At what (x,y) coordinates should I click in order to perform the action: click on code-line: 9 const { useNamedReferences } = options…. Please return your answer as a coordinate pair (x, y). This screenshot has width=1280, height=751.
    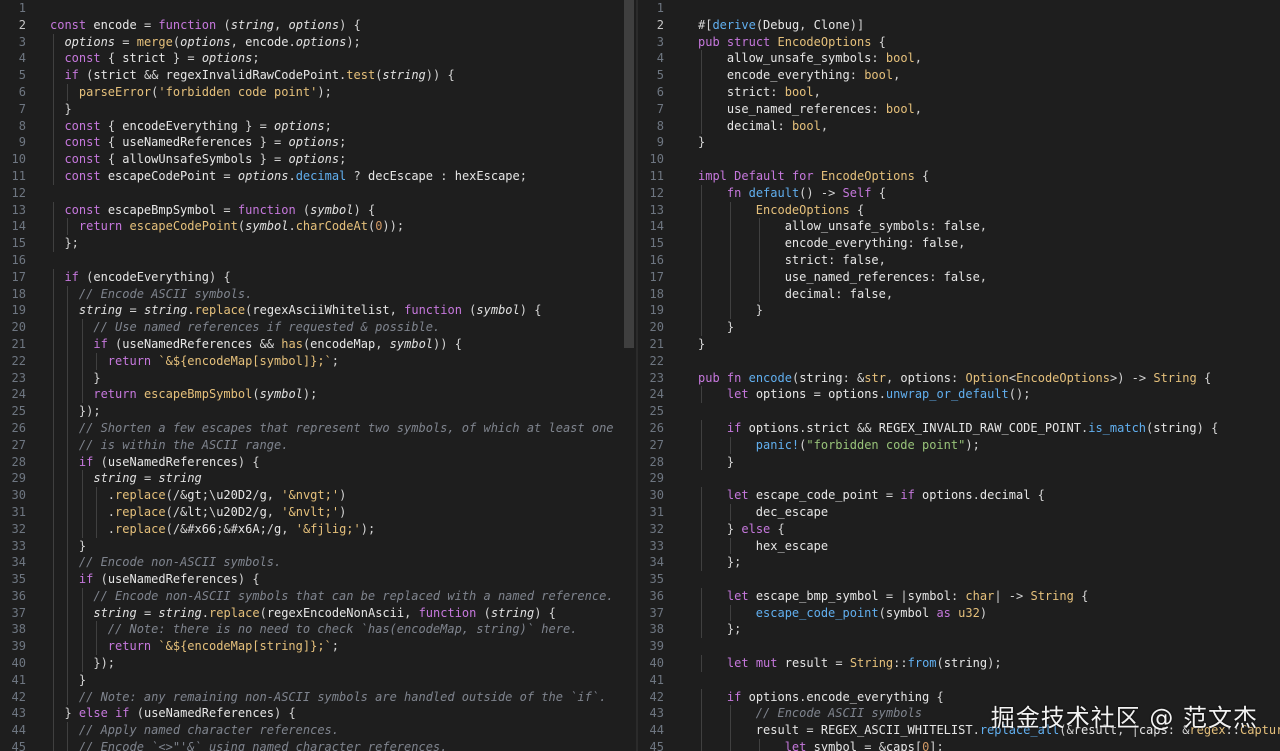
    Looking at the image, I should click on (318, 143).